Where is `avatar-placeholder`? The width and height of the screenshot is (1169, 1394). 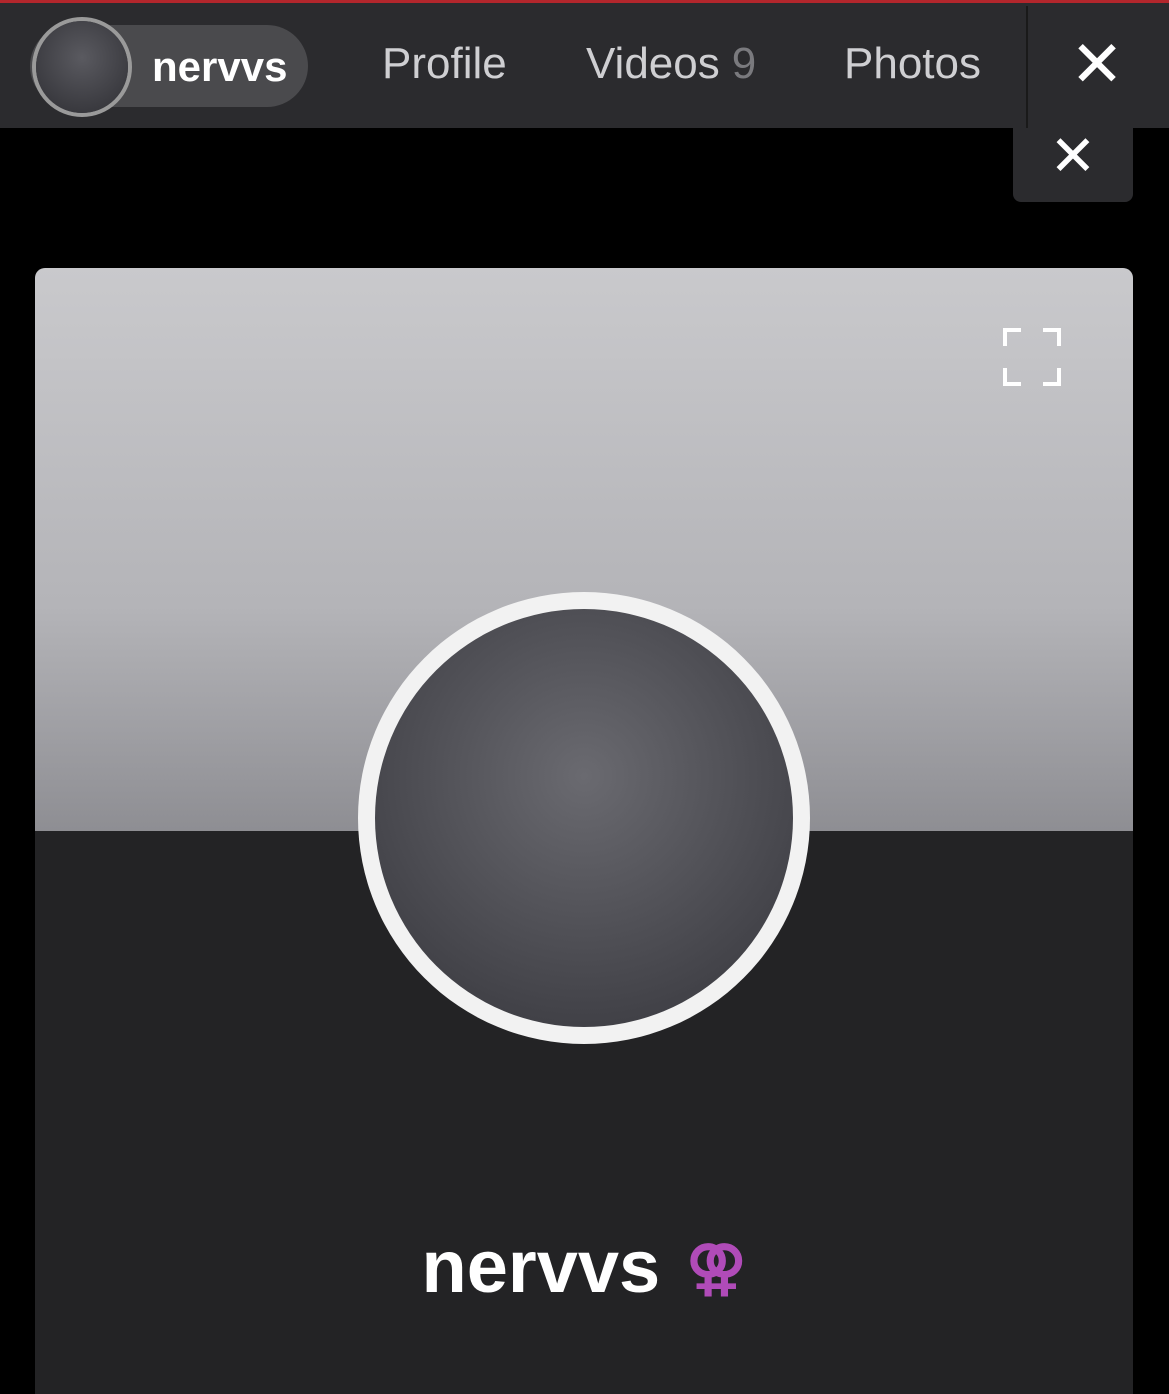
avatar-placeholder is located at coordinates (82, 67).